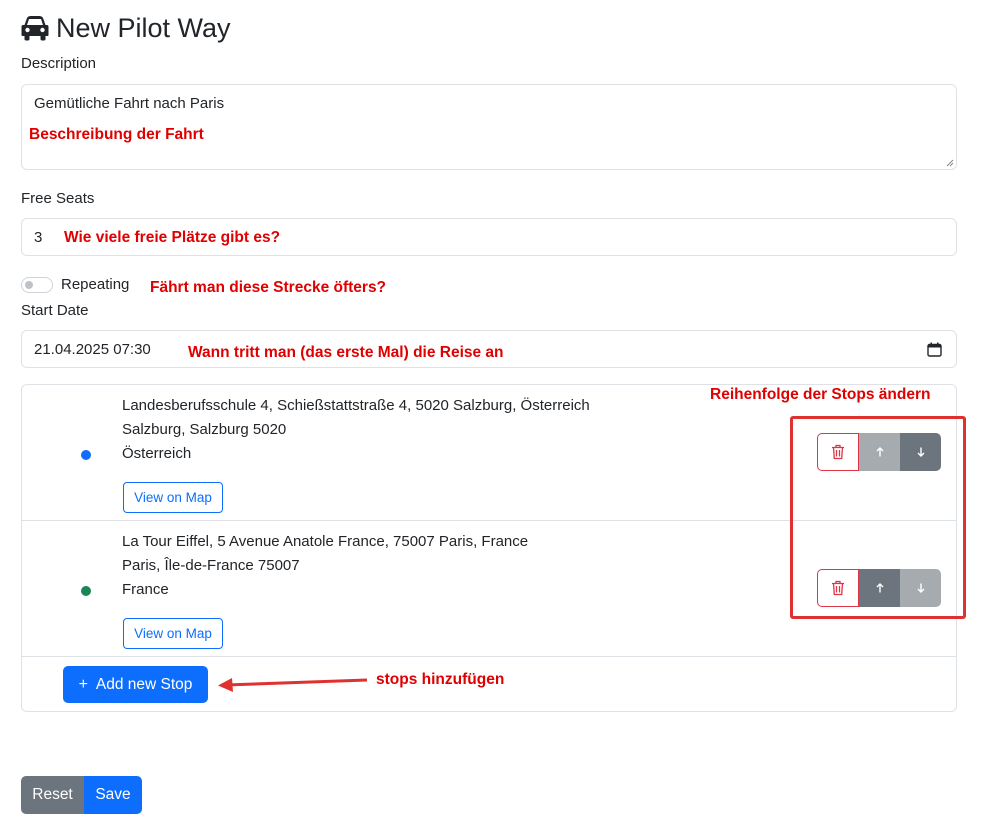  What do you see at coordinates (55, 310) in the screenshot?
I see `start-date-label: Start Date` at bounding box center [55, 310].